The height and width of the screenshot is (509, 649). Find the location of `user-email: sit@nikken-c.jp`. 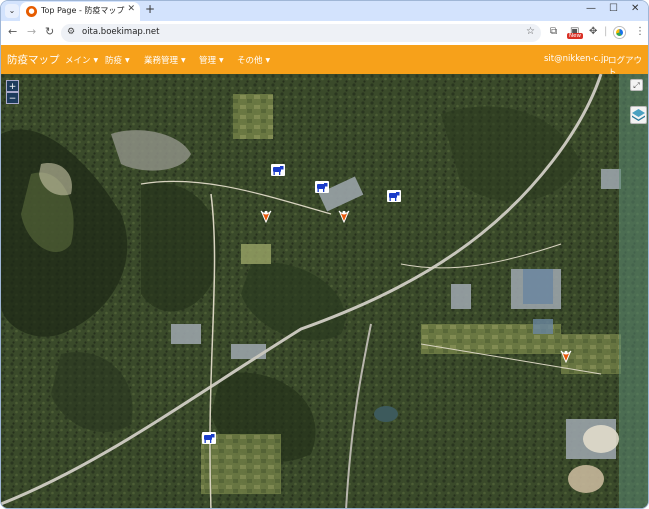

user-email: sit@nikken-c.jp is located at coordinates (576, 59).